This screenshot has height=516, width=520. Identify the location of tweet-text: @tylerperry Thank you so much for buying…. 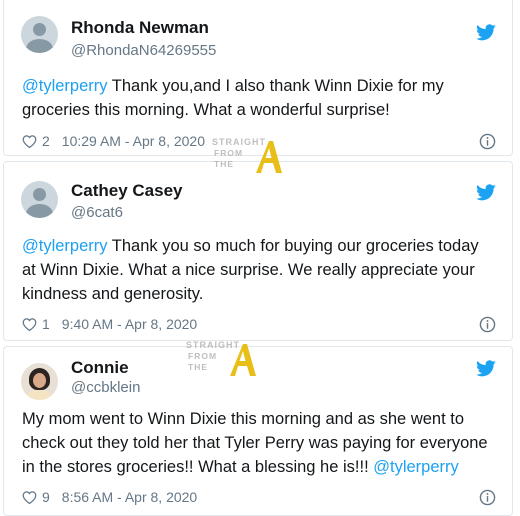
(257, 270).